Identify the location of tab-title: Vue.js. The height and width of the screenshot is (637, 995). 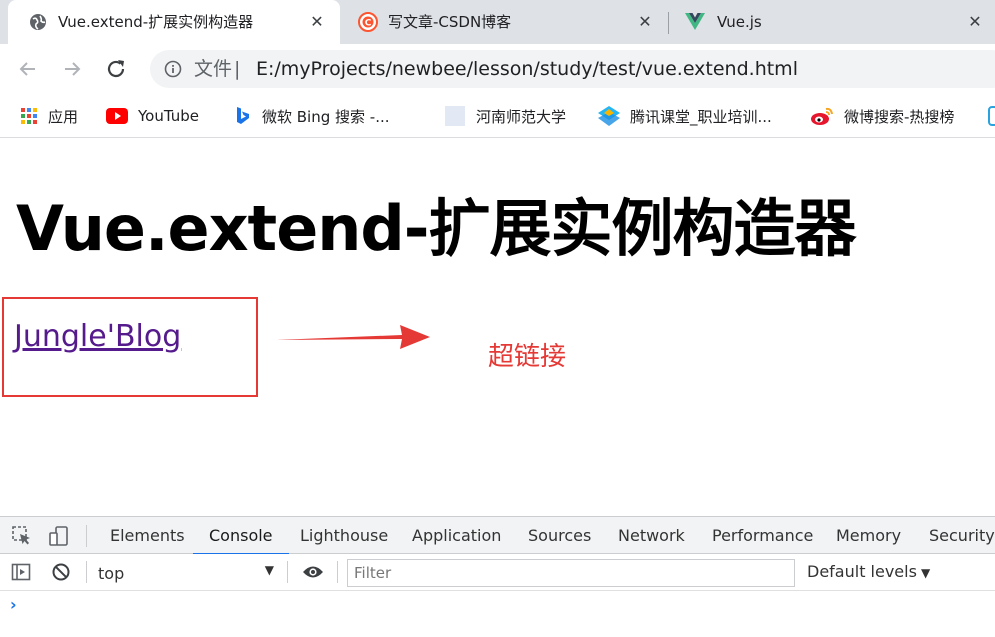
(739, 22).